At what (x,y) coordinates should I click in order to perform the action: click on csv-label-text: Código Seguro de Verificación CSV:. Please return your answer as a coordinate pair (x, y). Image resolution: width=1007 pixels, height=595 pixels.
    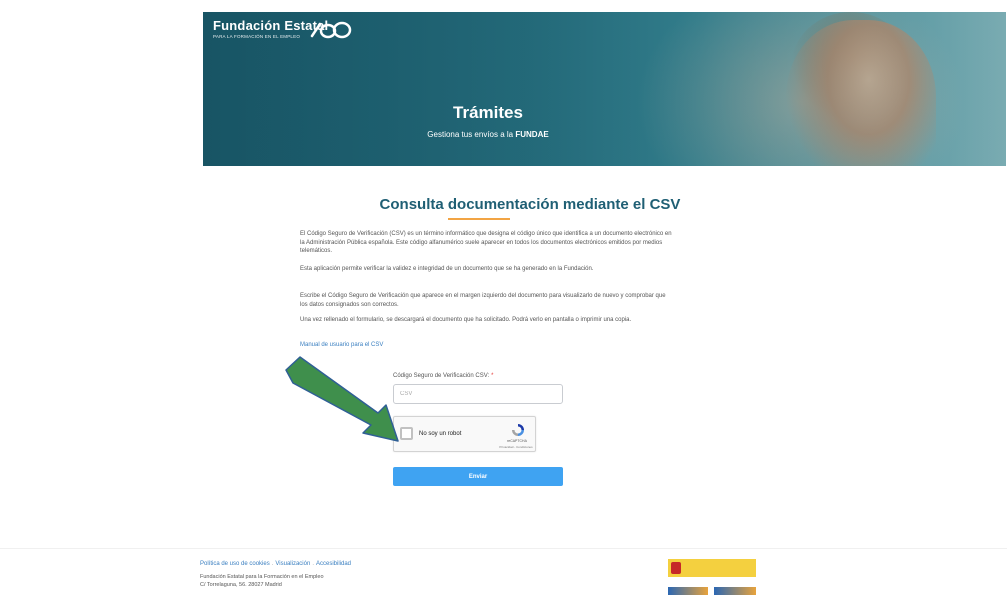
    Looking at the image, I should click on (441, 376).